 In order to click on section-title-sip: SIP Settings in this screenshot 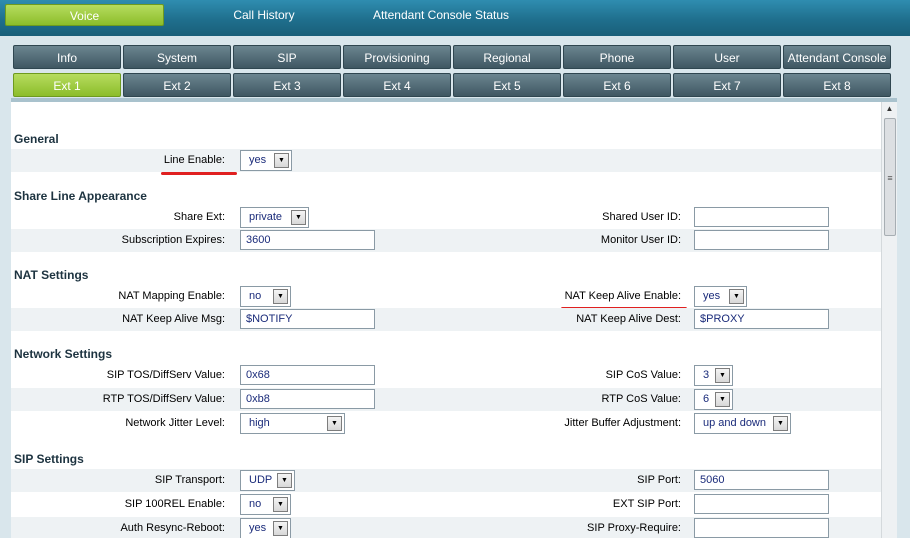, I will do `click(49, 459)`.